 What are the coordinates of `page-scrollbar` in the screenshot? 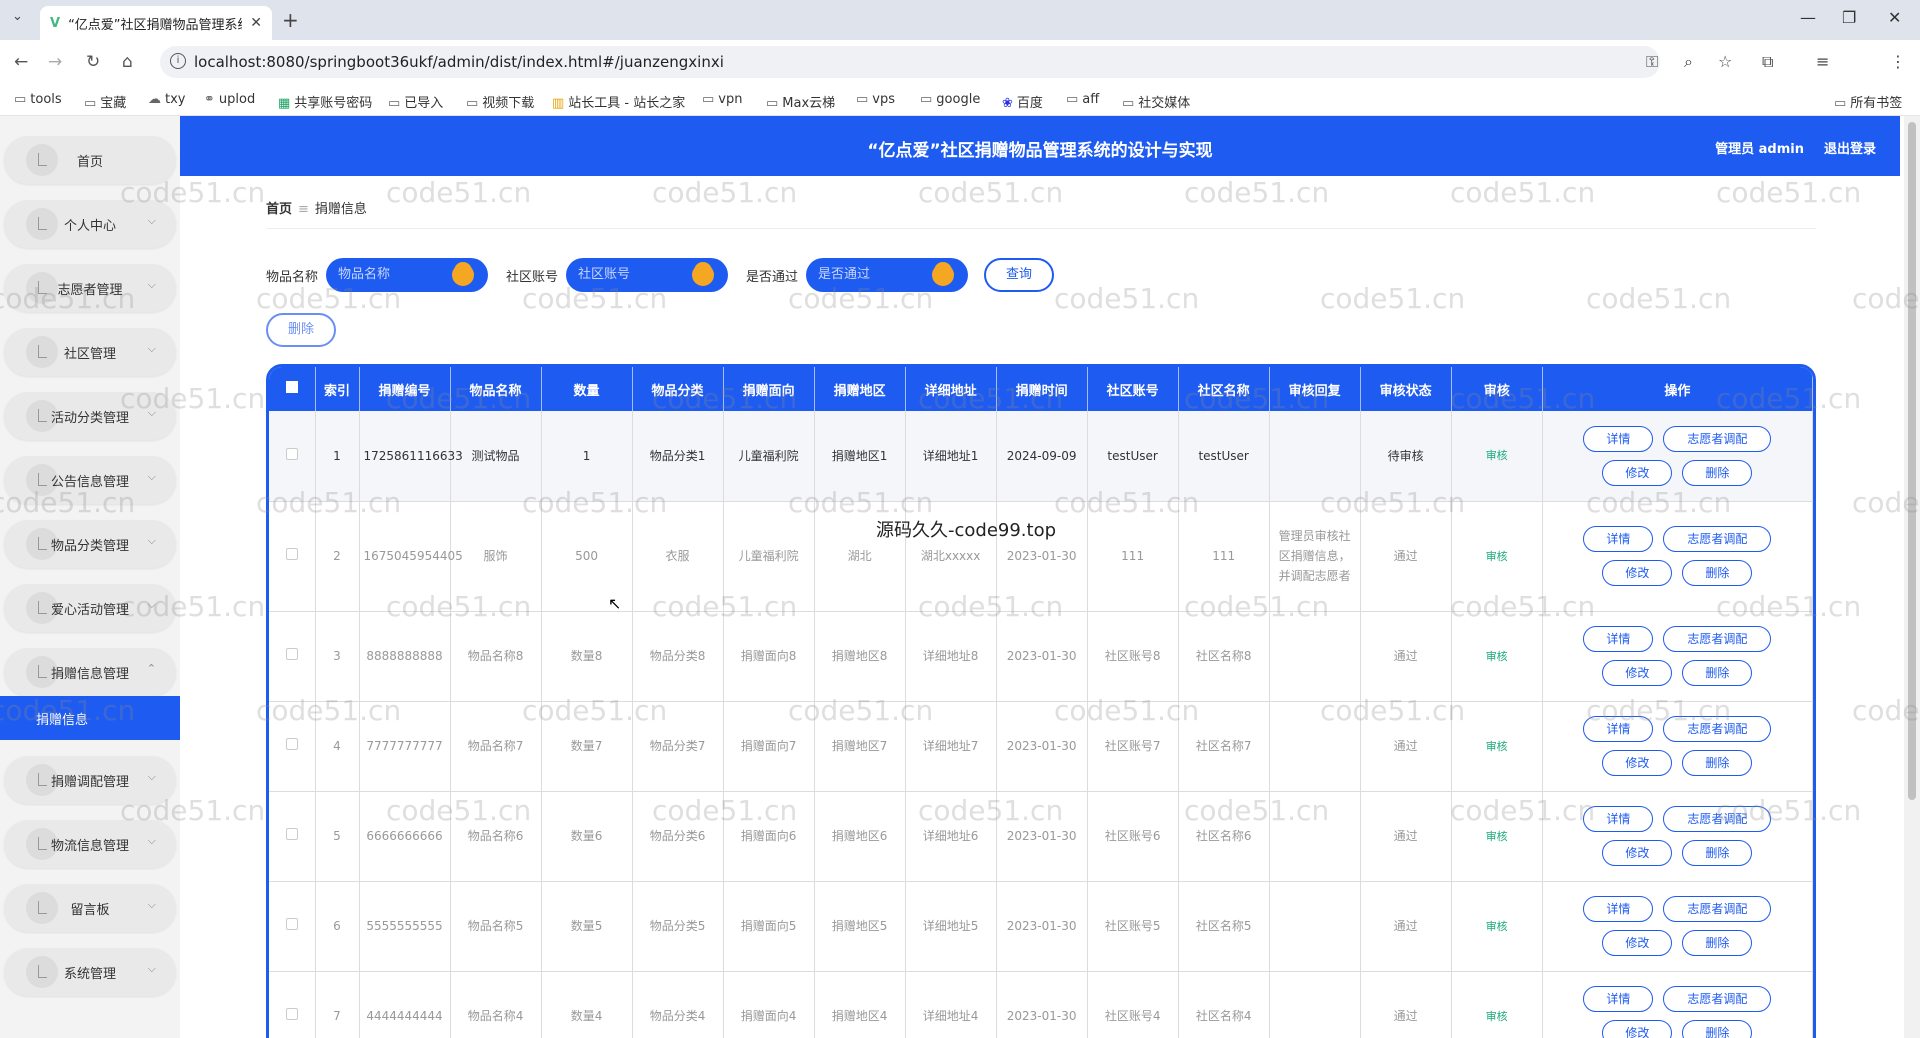 It's located at (1912, 577).